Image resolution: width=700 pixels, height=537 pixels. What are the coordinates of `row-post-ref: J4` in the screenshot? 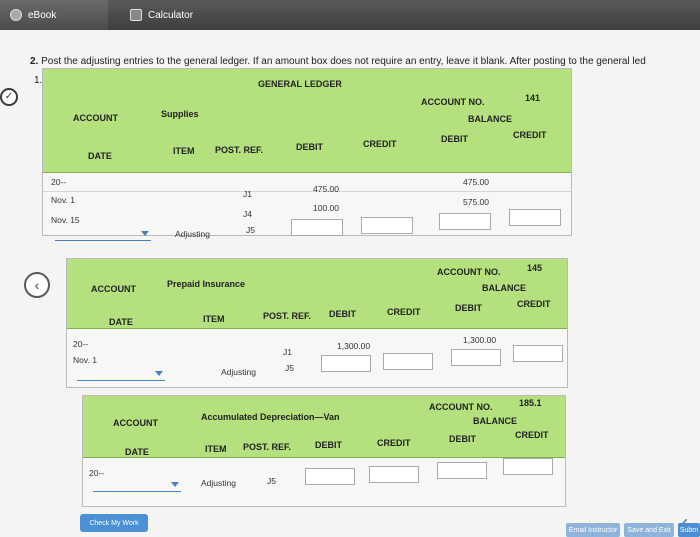 It's located at (247, 214).